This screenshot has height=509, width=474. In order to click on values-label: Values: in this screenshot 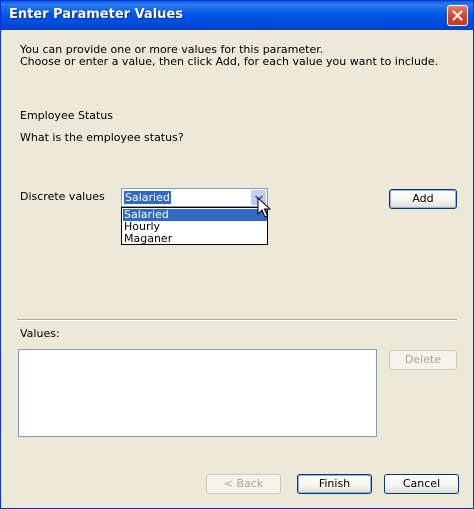, I will do `click(40, 333)`.